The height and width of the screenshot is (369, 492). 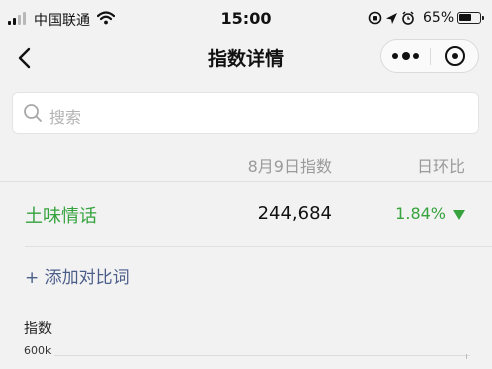 I want to click on table-header: 8月9日指数 日环比, so click(x=246, y=165).